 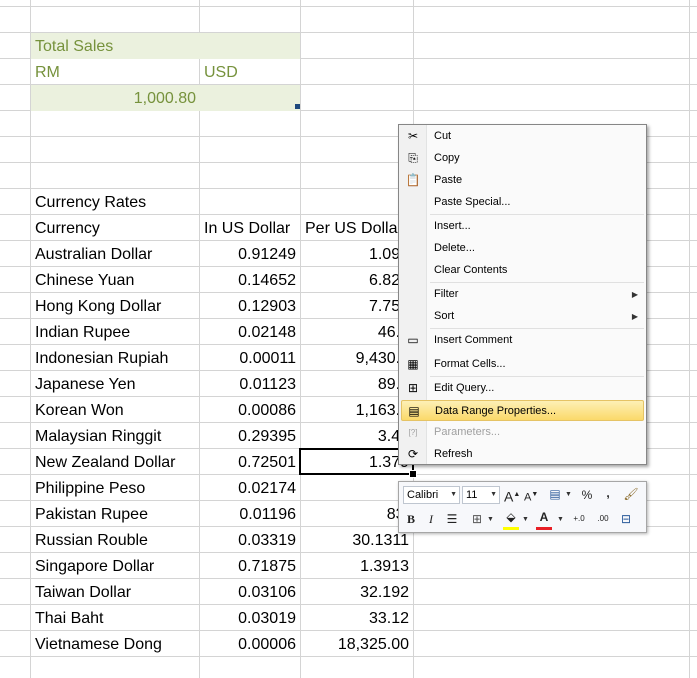 What do you see at coordinates (115, 72) in the screenshot?
I see `rm-label: RM` at bounding box center [115, 72].